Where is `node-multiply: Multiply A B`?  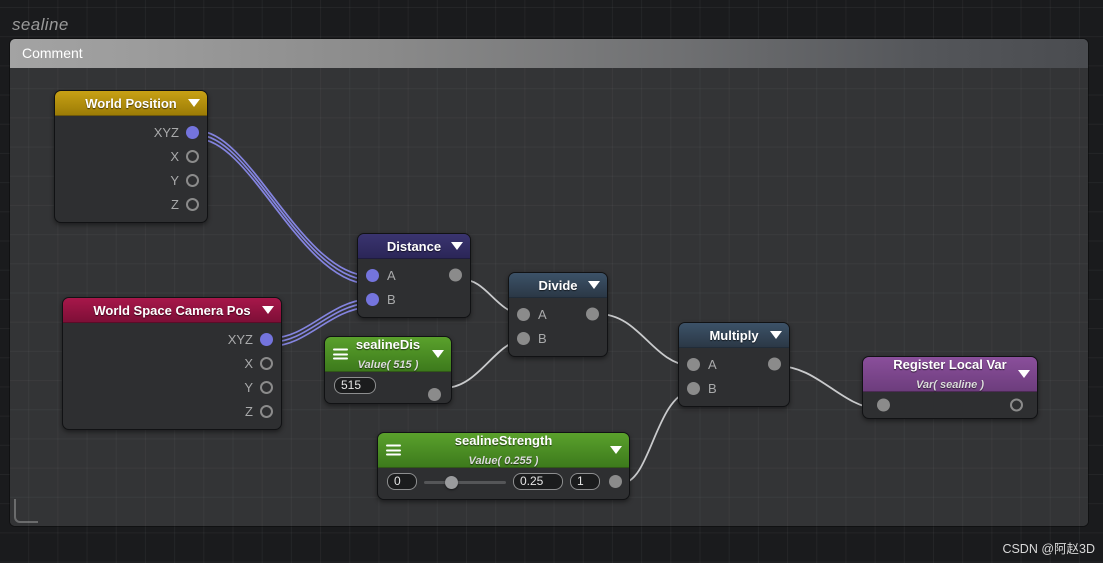 node-multiply: Multiply A B is located at coordinates (734, 364).